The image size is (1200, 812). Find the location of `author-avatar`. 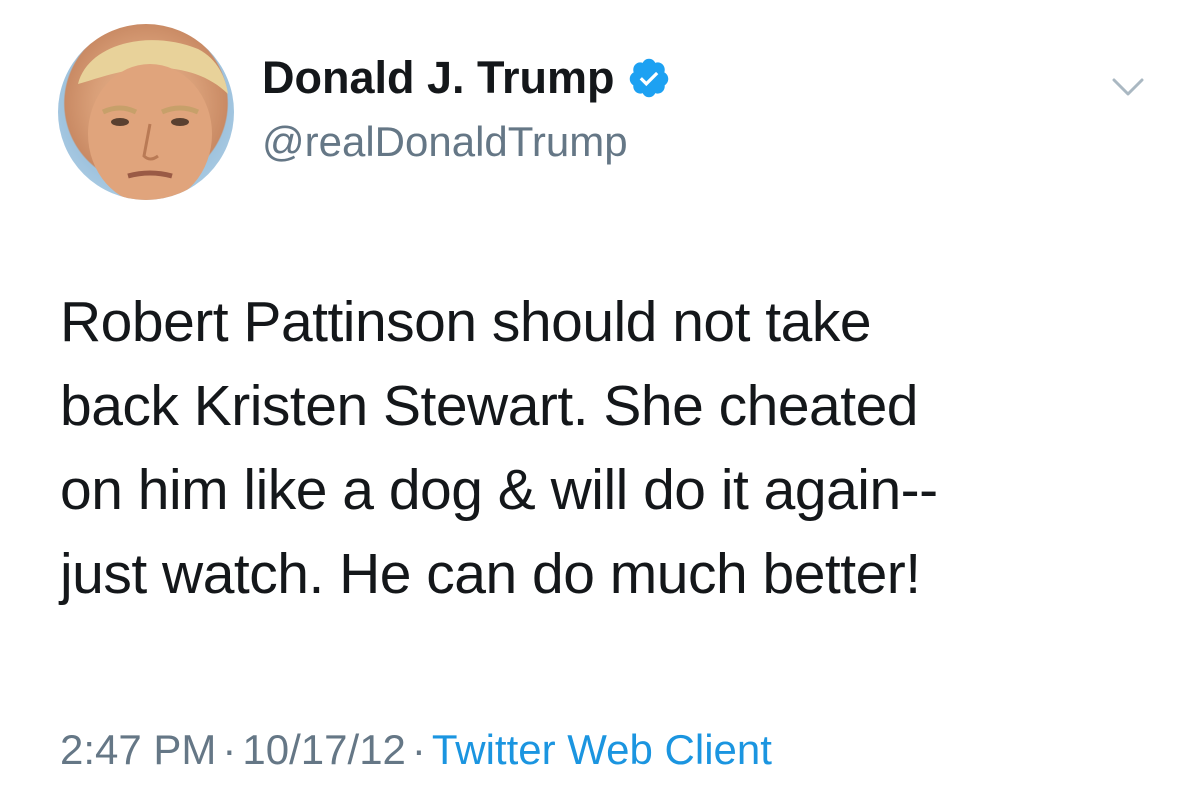

author-avatar is located at coordinates (146, 112).